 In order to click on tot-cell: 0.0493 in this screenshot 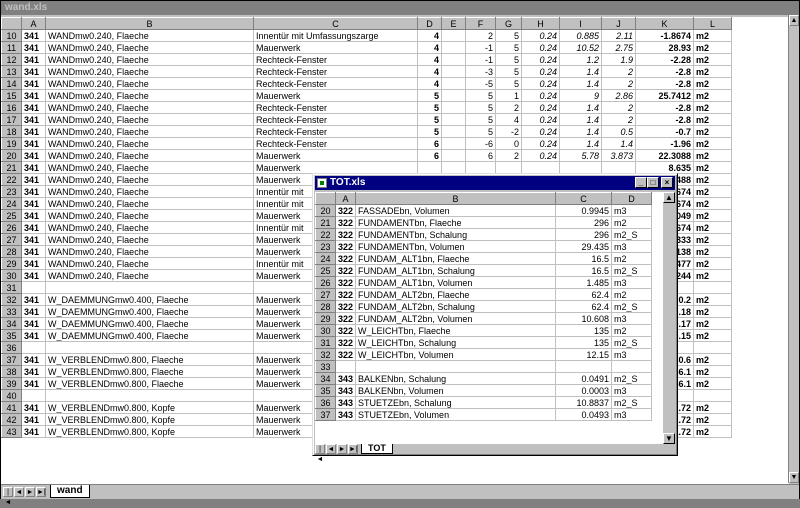, I will do `click(584, 414)`.